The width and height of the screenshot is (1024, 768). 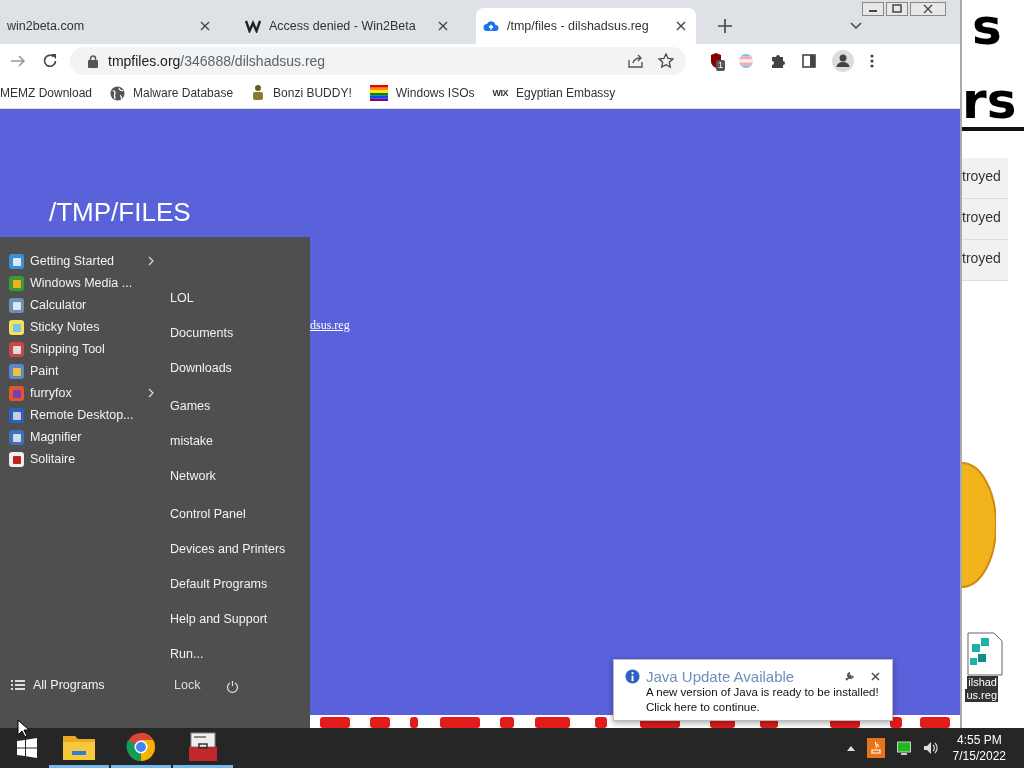 I want to click on program-item: furryfox, so click(x=85, y=393).